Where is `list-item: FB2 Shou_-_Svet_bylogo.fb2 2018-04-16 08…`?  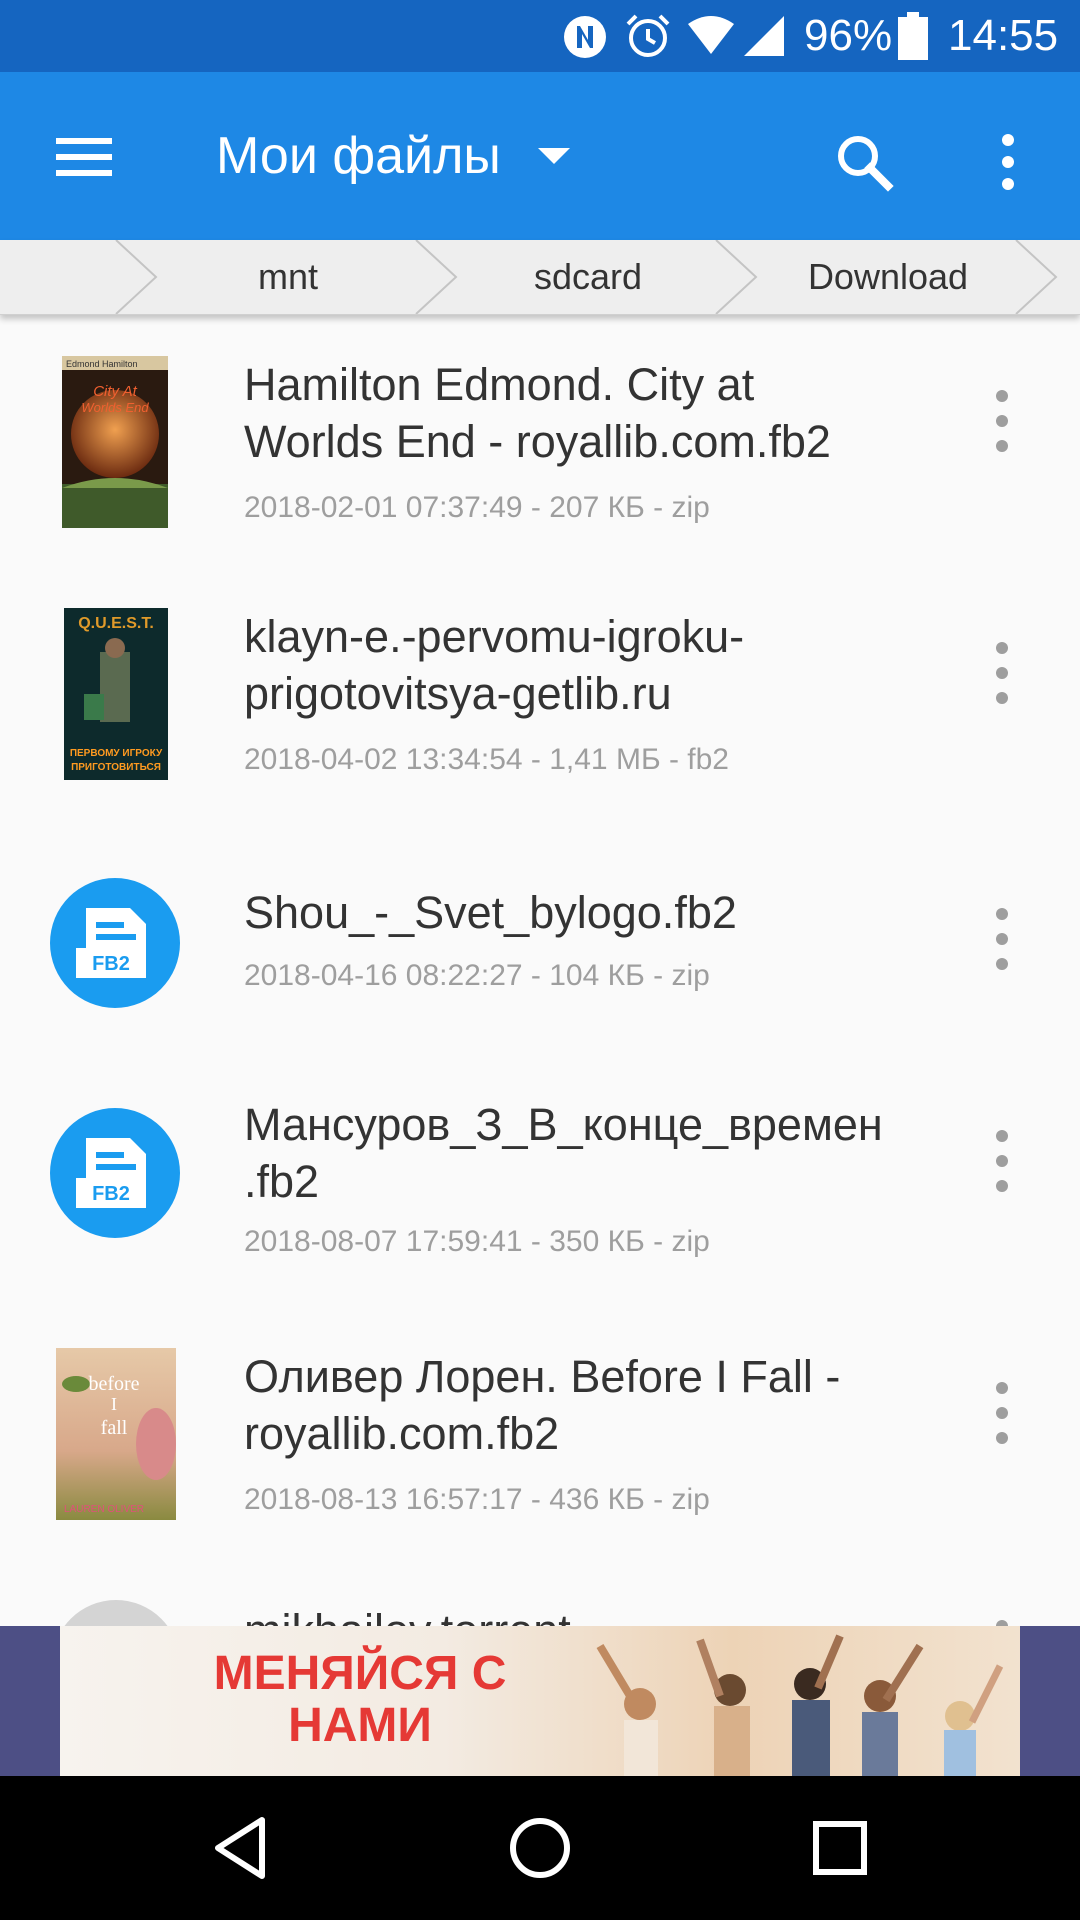
list-item: FB2 Shou_-_Svet_bylogo.fb2 2018-04-16 08… is located at coordinates (540, 955).